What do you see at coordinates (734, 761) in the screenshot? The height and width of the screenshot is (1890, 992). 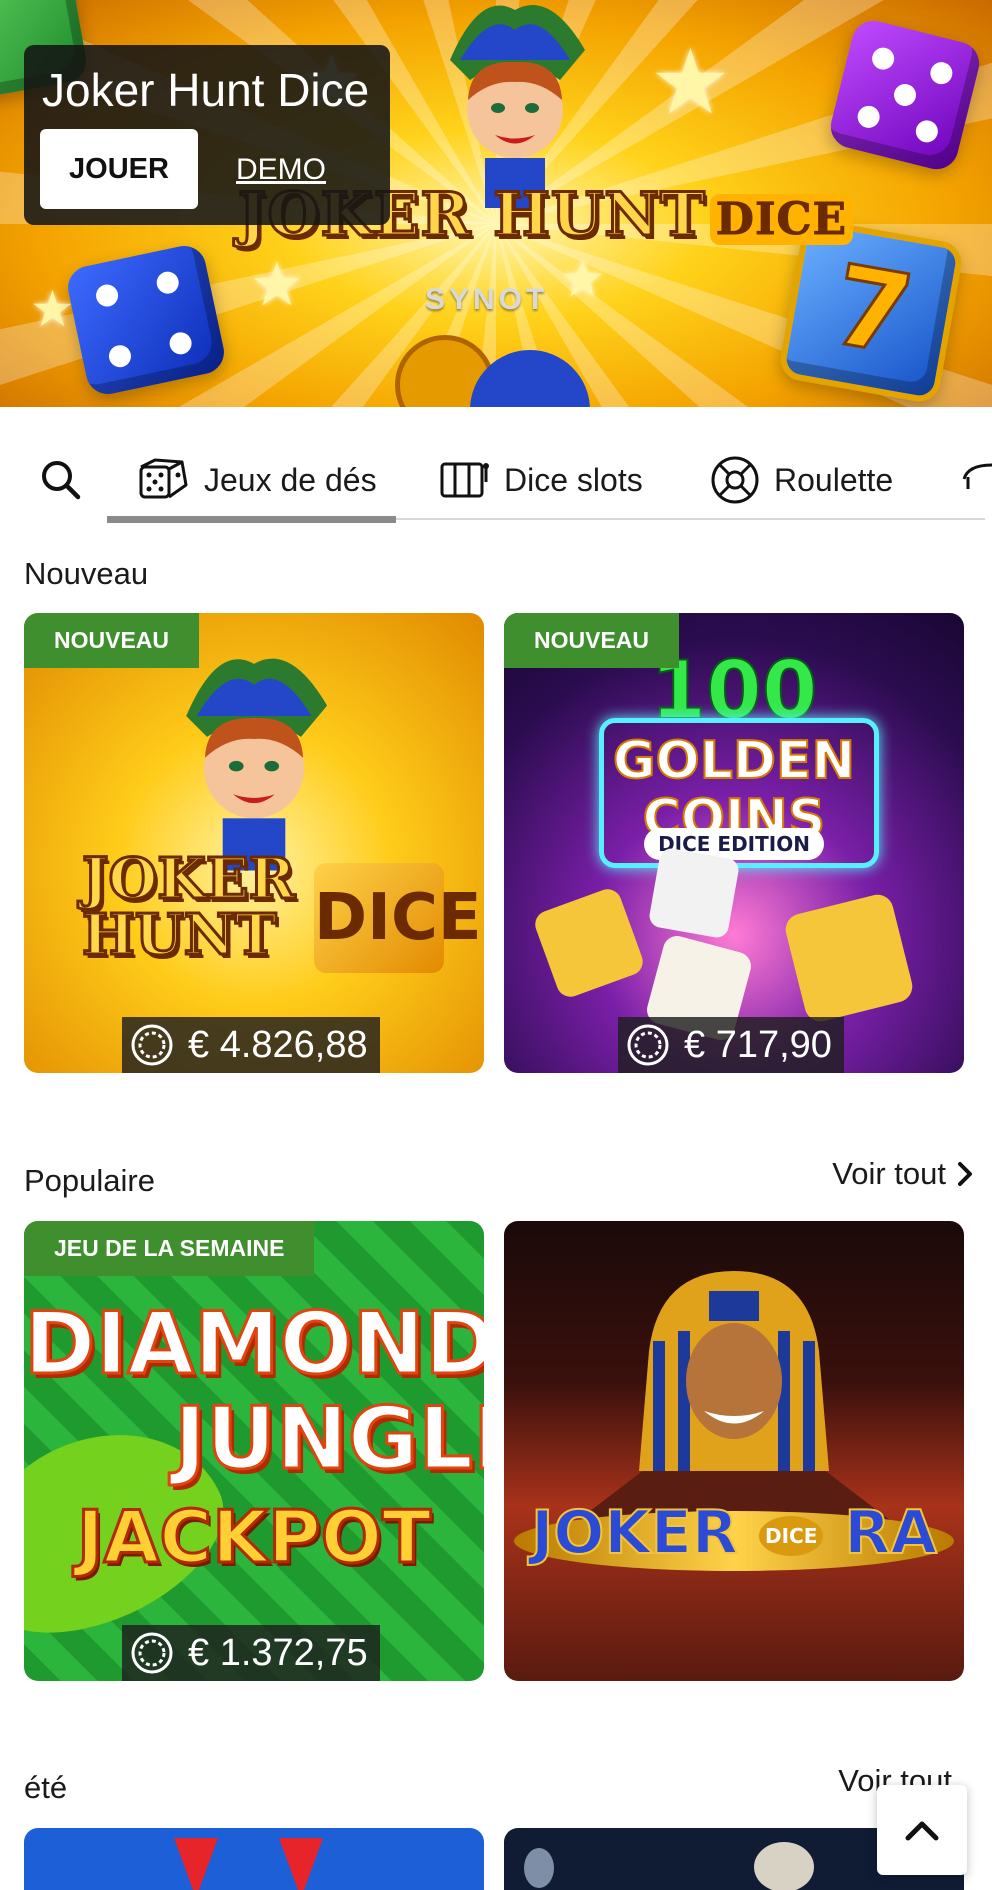 I see `game-art-title: GOLDEN` at bounding box center [734, 761].